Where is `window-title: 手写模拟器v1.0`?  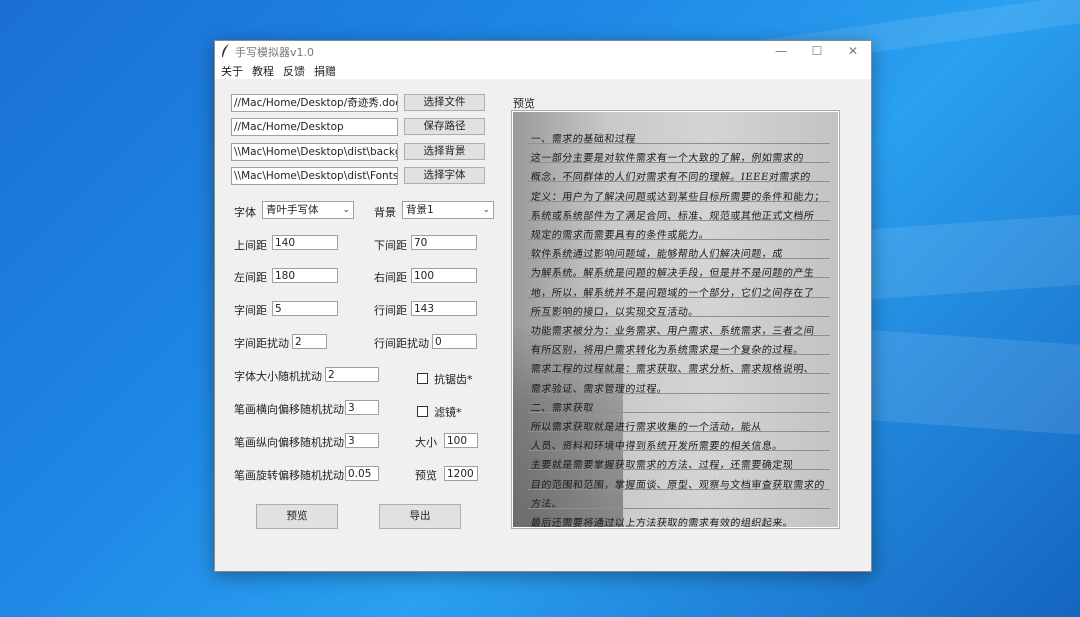 window-title: 手写模拟器v1.0 is located at coordinates (275, 52).